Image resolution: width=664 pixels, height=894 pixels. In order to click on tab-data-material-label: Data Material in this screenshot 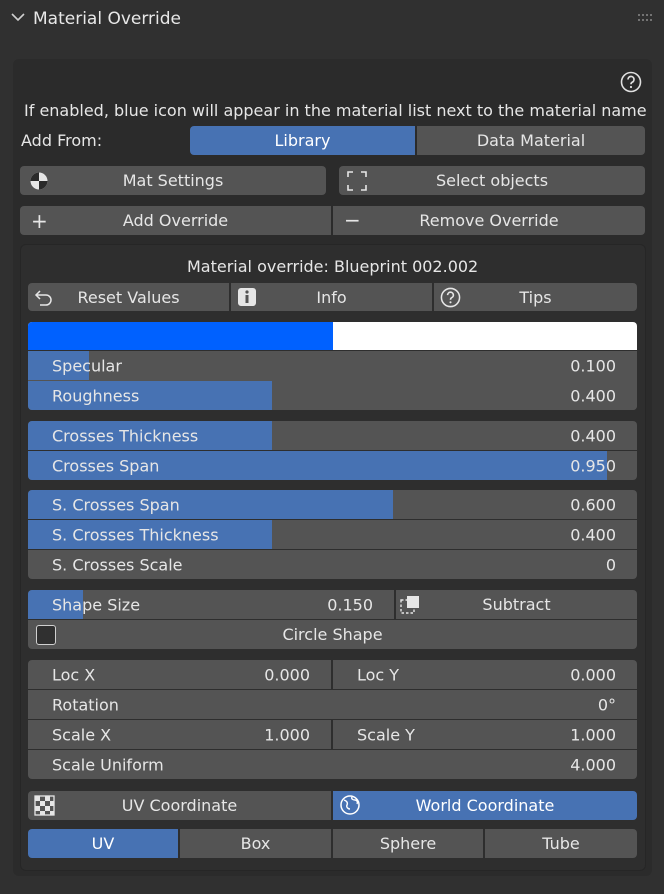, I will do `click(531, 140)`.